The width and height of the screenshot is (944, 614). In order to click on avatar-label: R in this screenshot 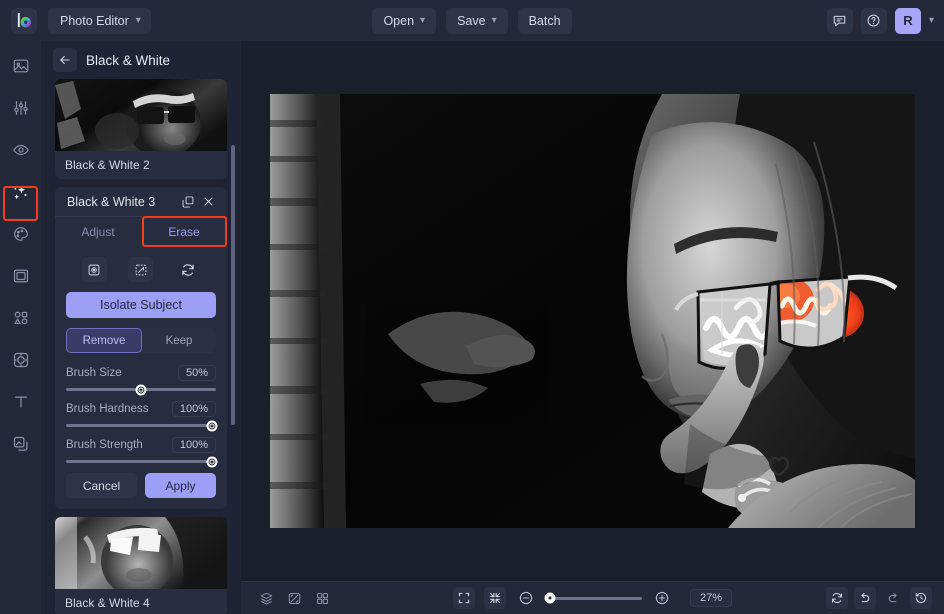, I will do `click(908, 20)`.